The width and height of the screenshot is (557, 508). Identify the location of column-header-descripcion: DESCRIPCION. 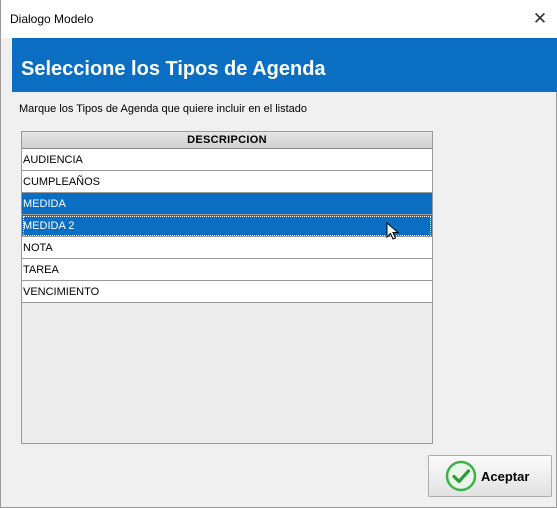
(227, 140).